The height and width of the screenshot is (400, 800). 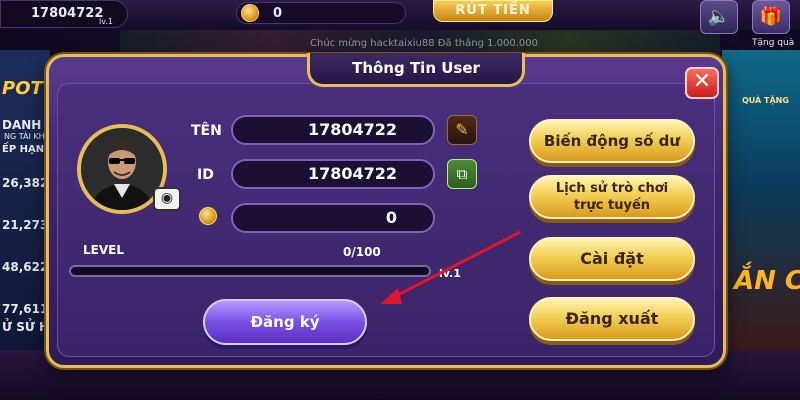 What do you see at coordinates (767, 281) in the screenshot?
I see `game-title-fragment: ẮN C` at bounding box center [767, 281].